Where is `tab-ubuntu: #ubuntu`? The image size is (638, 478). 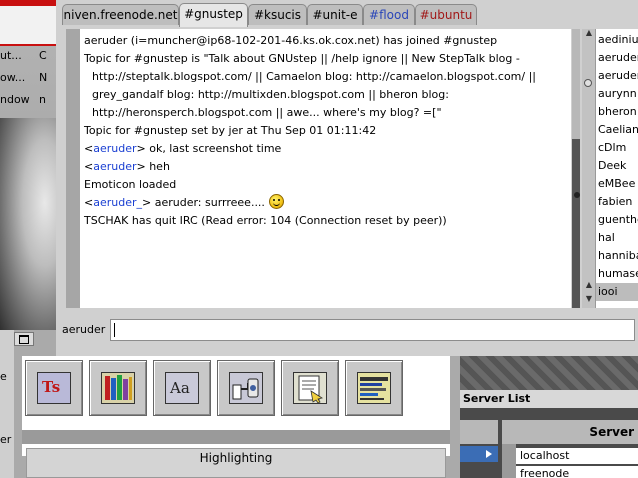 tab-ubuntu: #ubuntu is located at coordinates (446, 14).